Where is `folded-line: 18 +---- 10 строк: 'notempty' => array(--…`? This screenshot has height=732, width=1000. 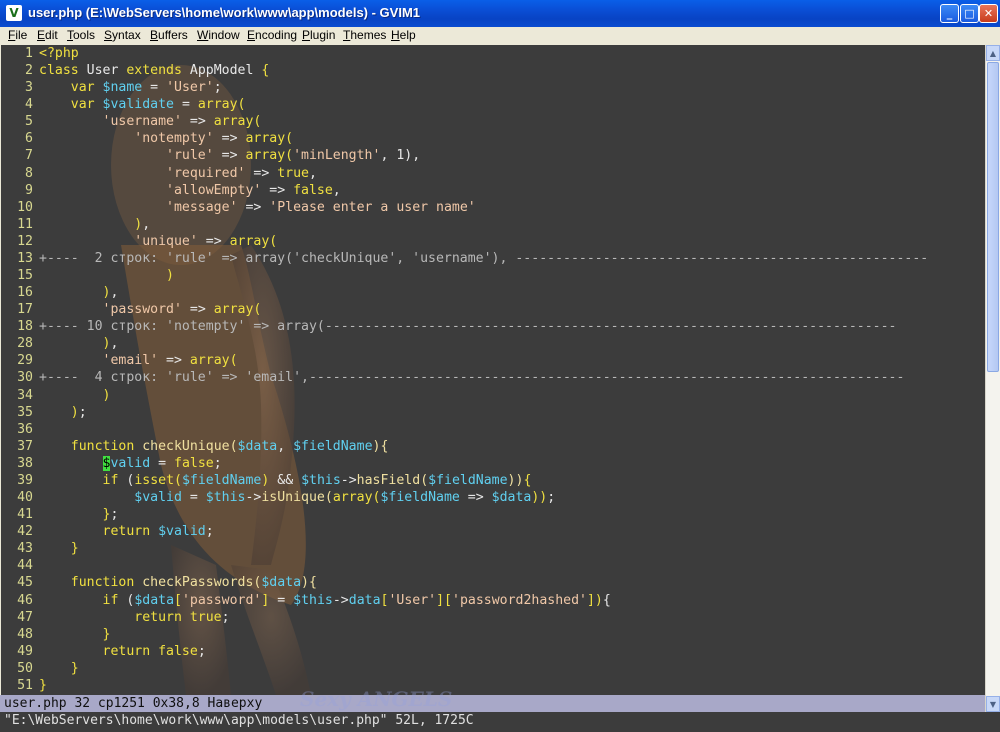
folded-line: 18 +---- 10 строк: 'notempty' => array(--… is located at coordinates (493, 326).